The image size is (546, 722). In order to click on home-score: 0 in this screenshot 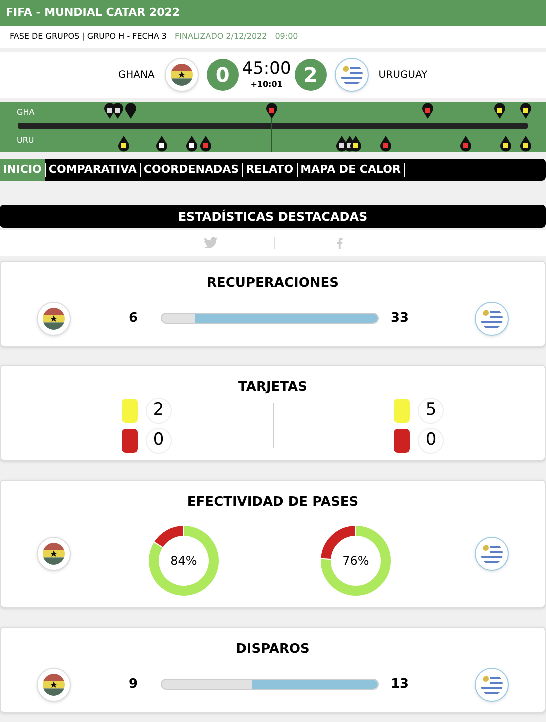, I will do `click(222, 75)`.